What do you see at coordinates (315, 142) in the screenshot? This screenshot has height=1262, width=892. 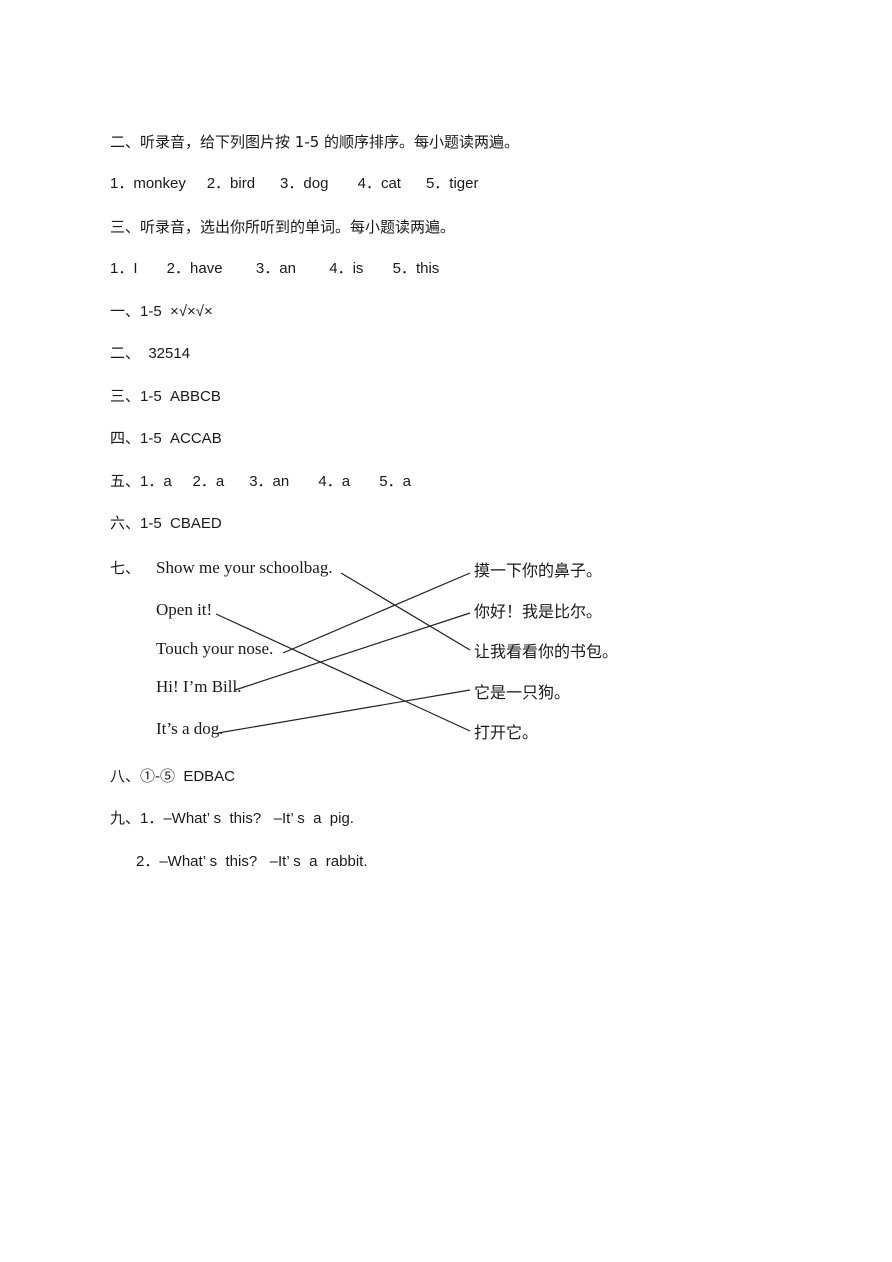 I see `listen-order-heading: 二、听录音，给下列图片按 1-5 的顺序排序。每小题读两遍。` at bounding box center [315, 142].